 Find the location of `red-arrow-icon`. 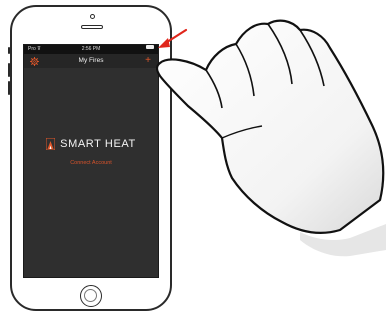

red-arrow-icon is located at coordinates (173, 38).